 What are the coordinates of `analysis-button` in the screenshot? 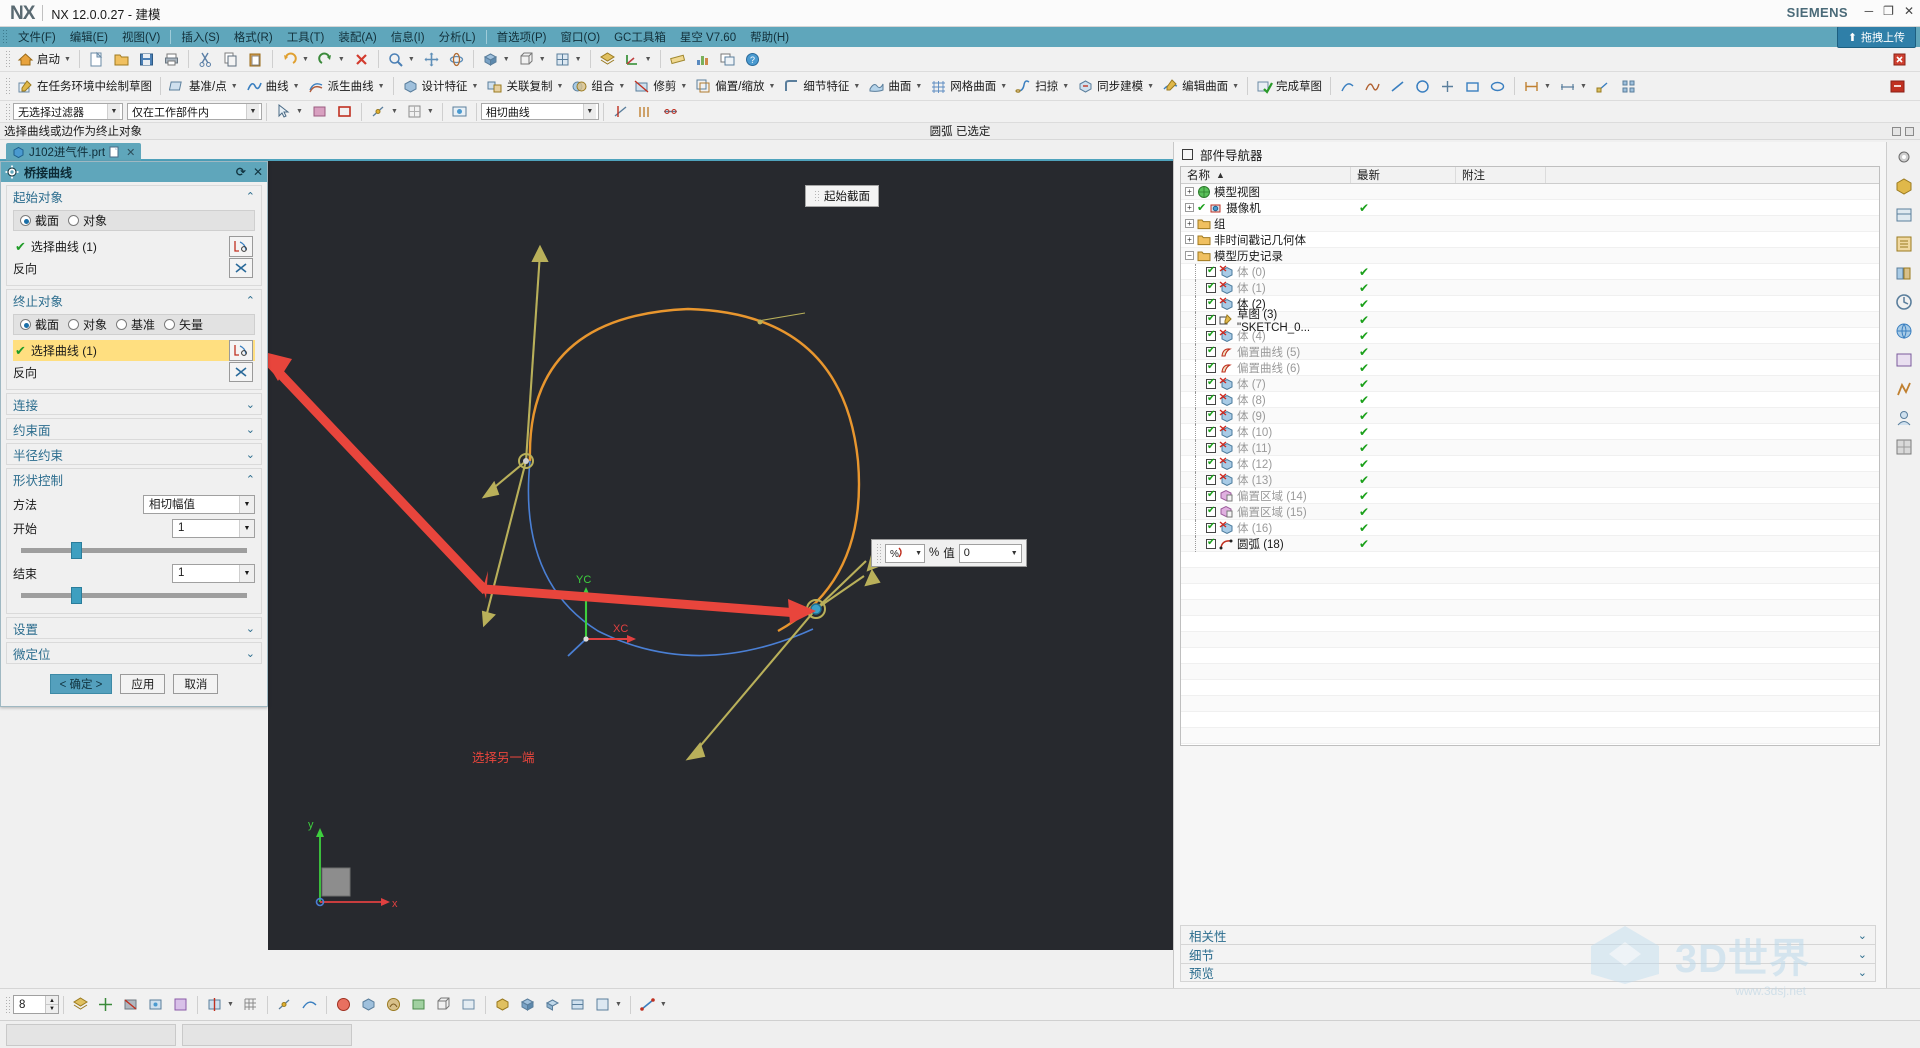 It's located at (702, 59).